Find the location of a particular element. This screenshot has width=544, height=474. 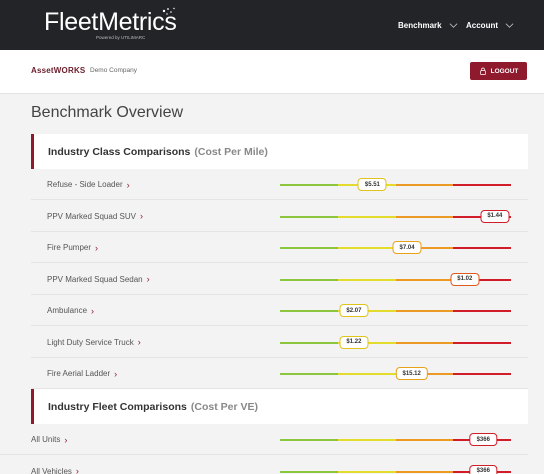

nav-benchmark-dropdown: Benchmark is located at coordinates (428, 25).